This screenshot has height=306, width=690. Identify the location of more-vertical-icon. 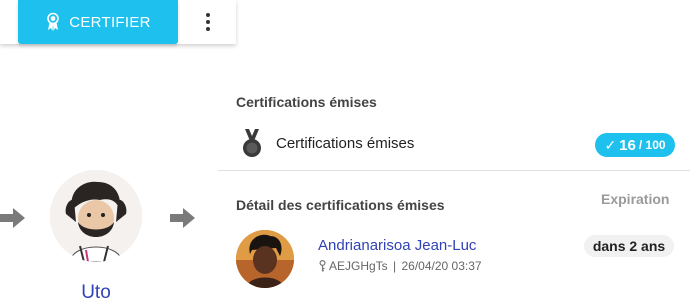
(208, 15).